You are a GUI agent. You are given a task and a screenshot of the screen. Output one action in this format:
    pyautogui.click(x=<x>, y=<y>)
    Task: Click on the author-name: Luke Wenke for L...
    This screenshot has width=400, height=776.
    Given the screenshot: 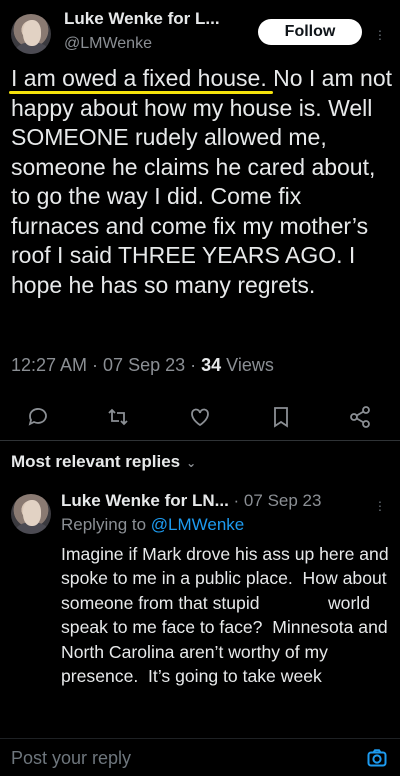 What is the action you would take?
    pyautogui.click(x=142, y=19)
    